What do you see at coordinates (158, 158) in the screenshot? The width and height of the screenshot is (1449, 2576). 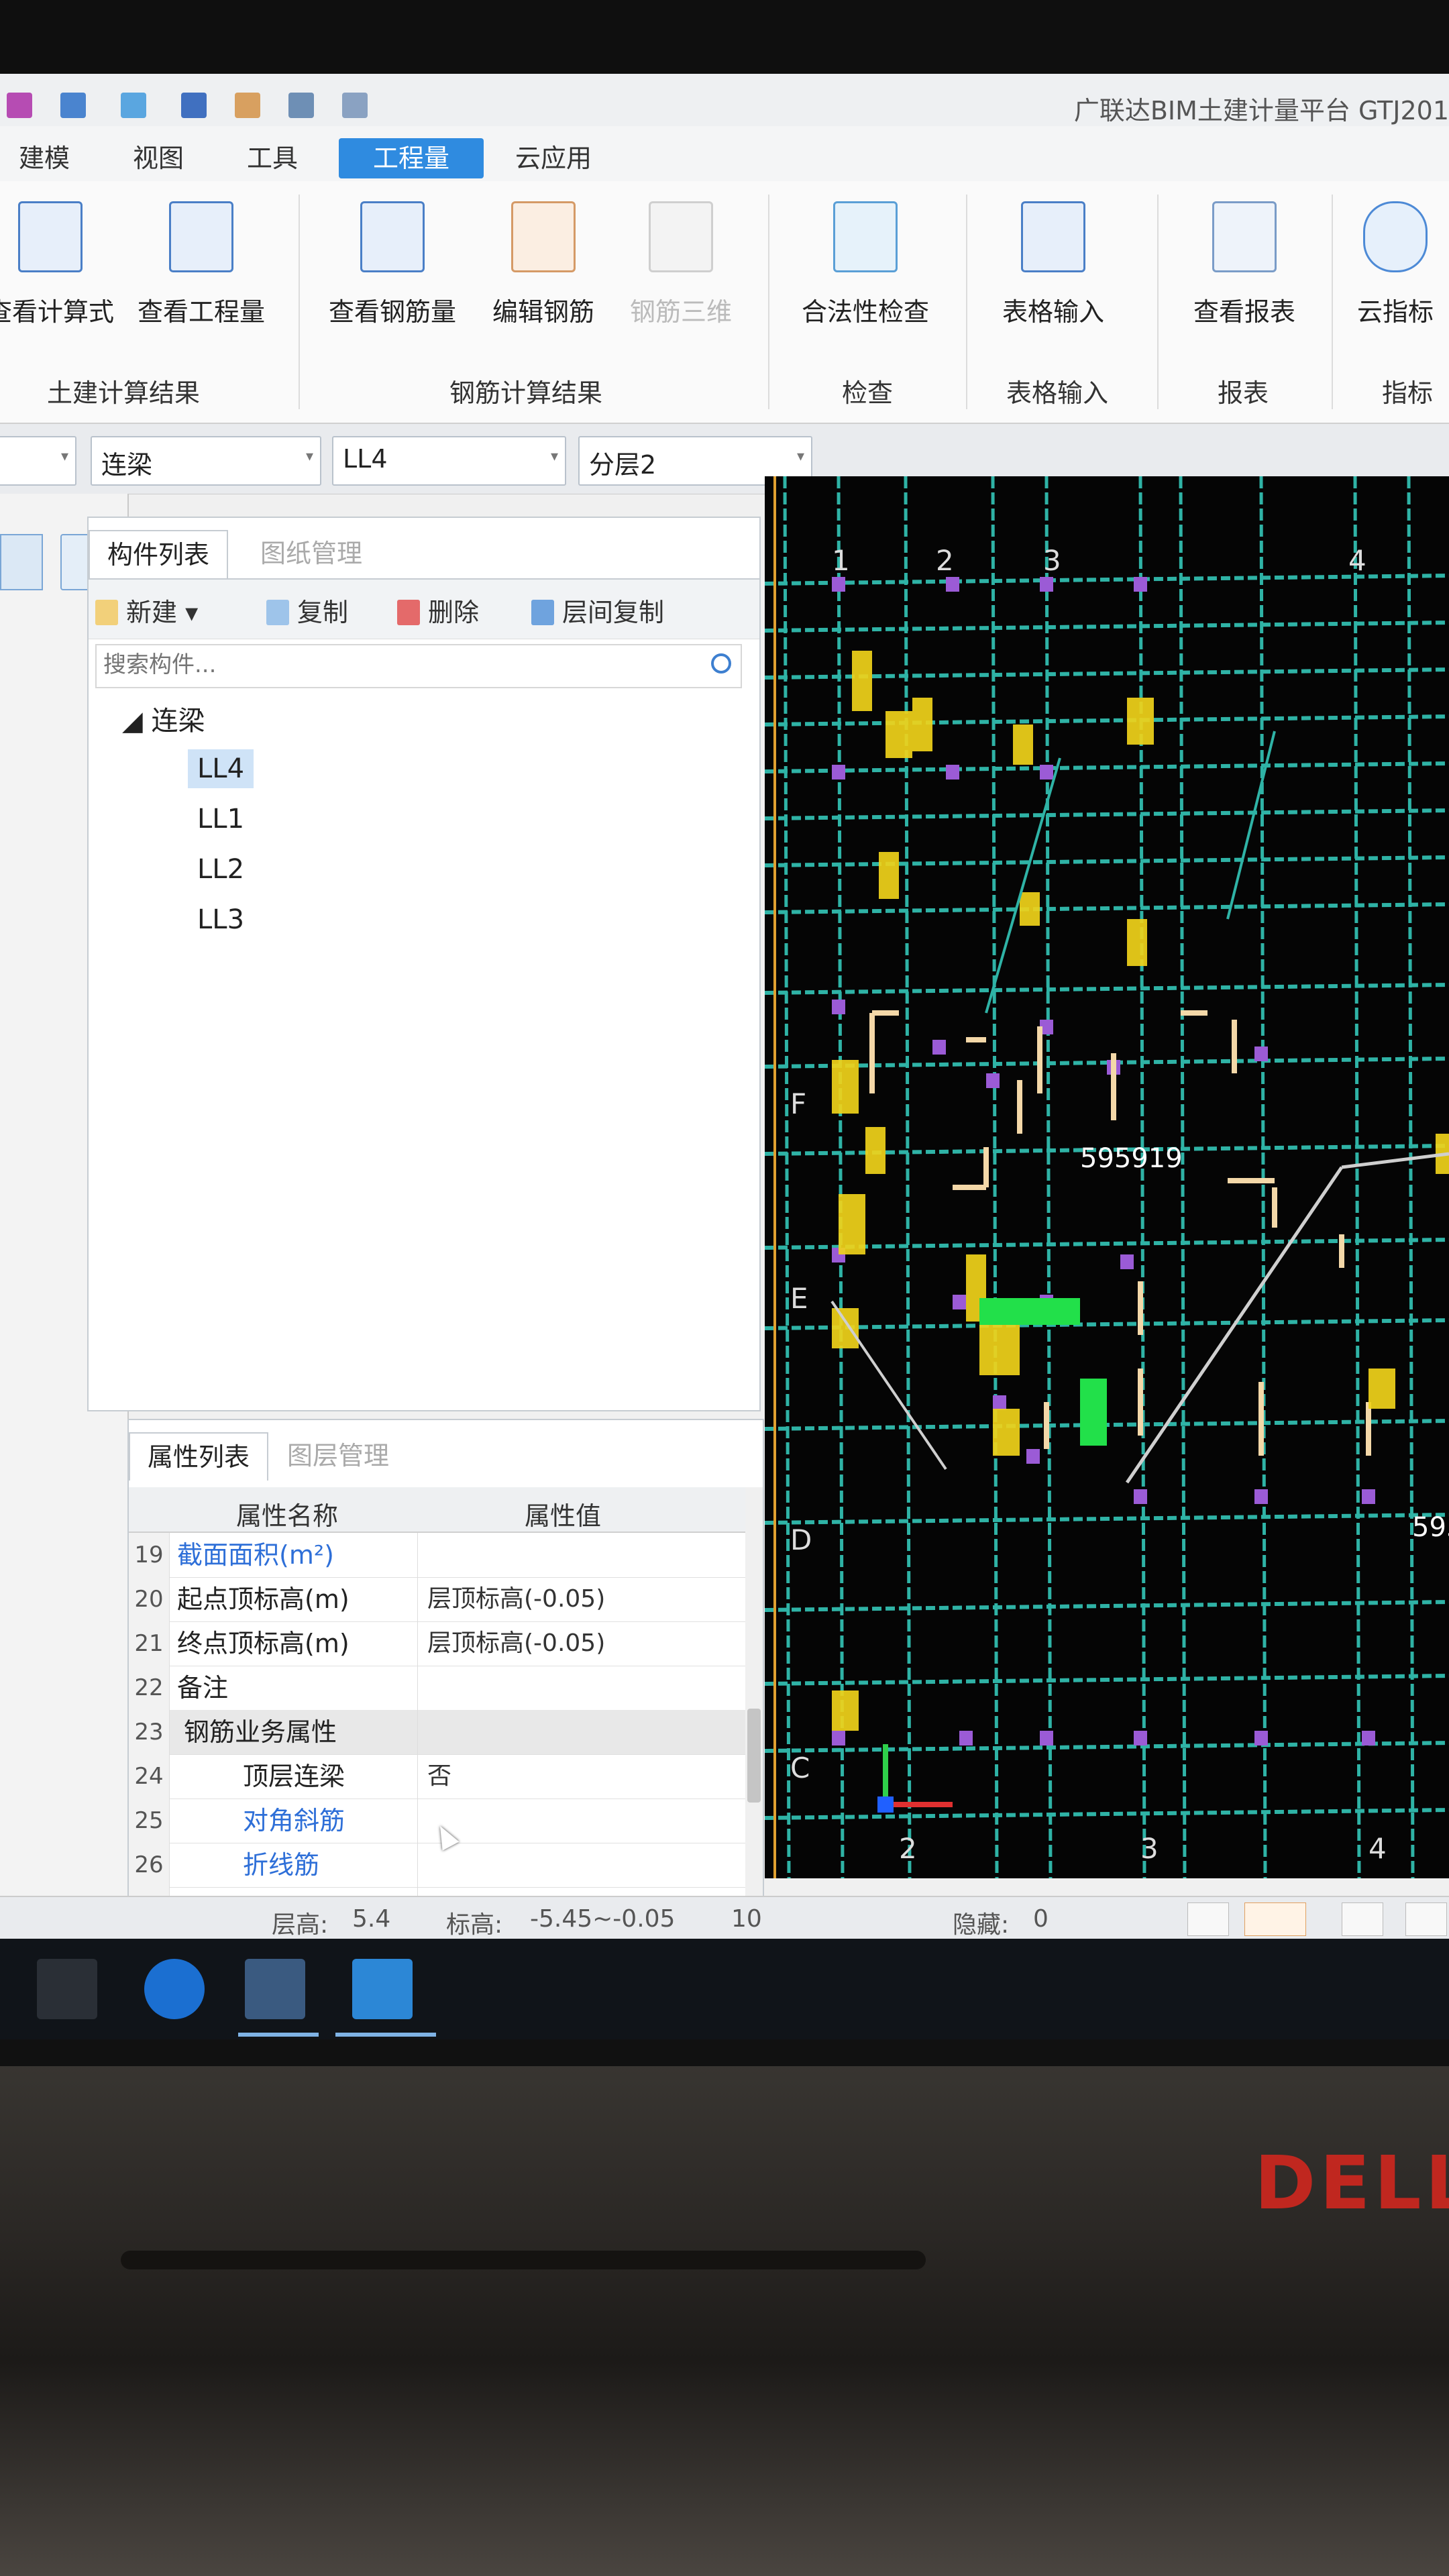 I see `menu-item-view: 视图` at bounding box center [158, 158].